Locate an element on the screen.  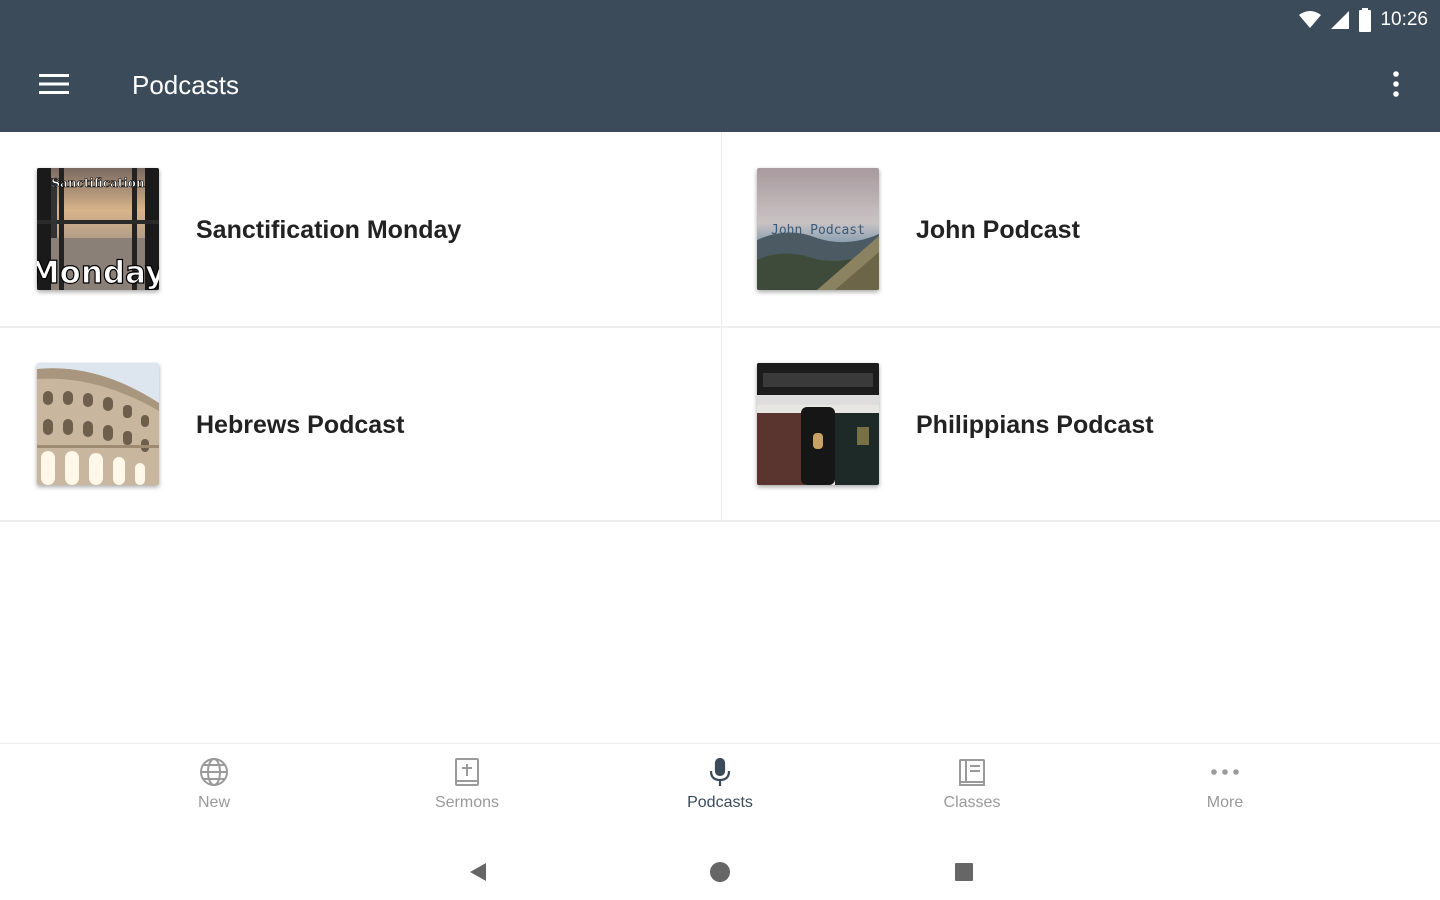
status-bar: 10:26 is located at coordinates (1363, 20).